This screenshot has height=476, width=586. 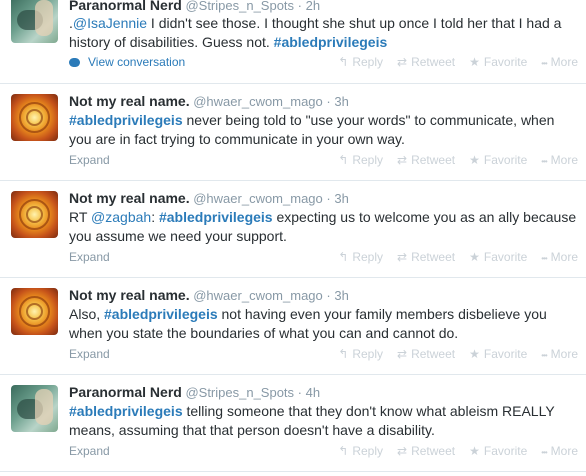 What do you see at coordinates (313, 6) in the screenshot?
I see `timestamp: 2h` at bounding box center [313, 6].